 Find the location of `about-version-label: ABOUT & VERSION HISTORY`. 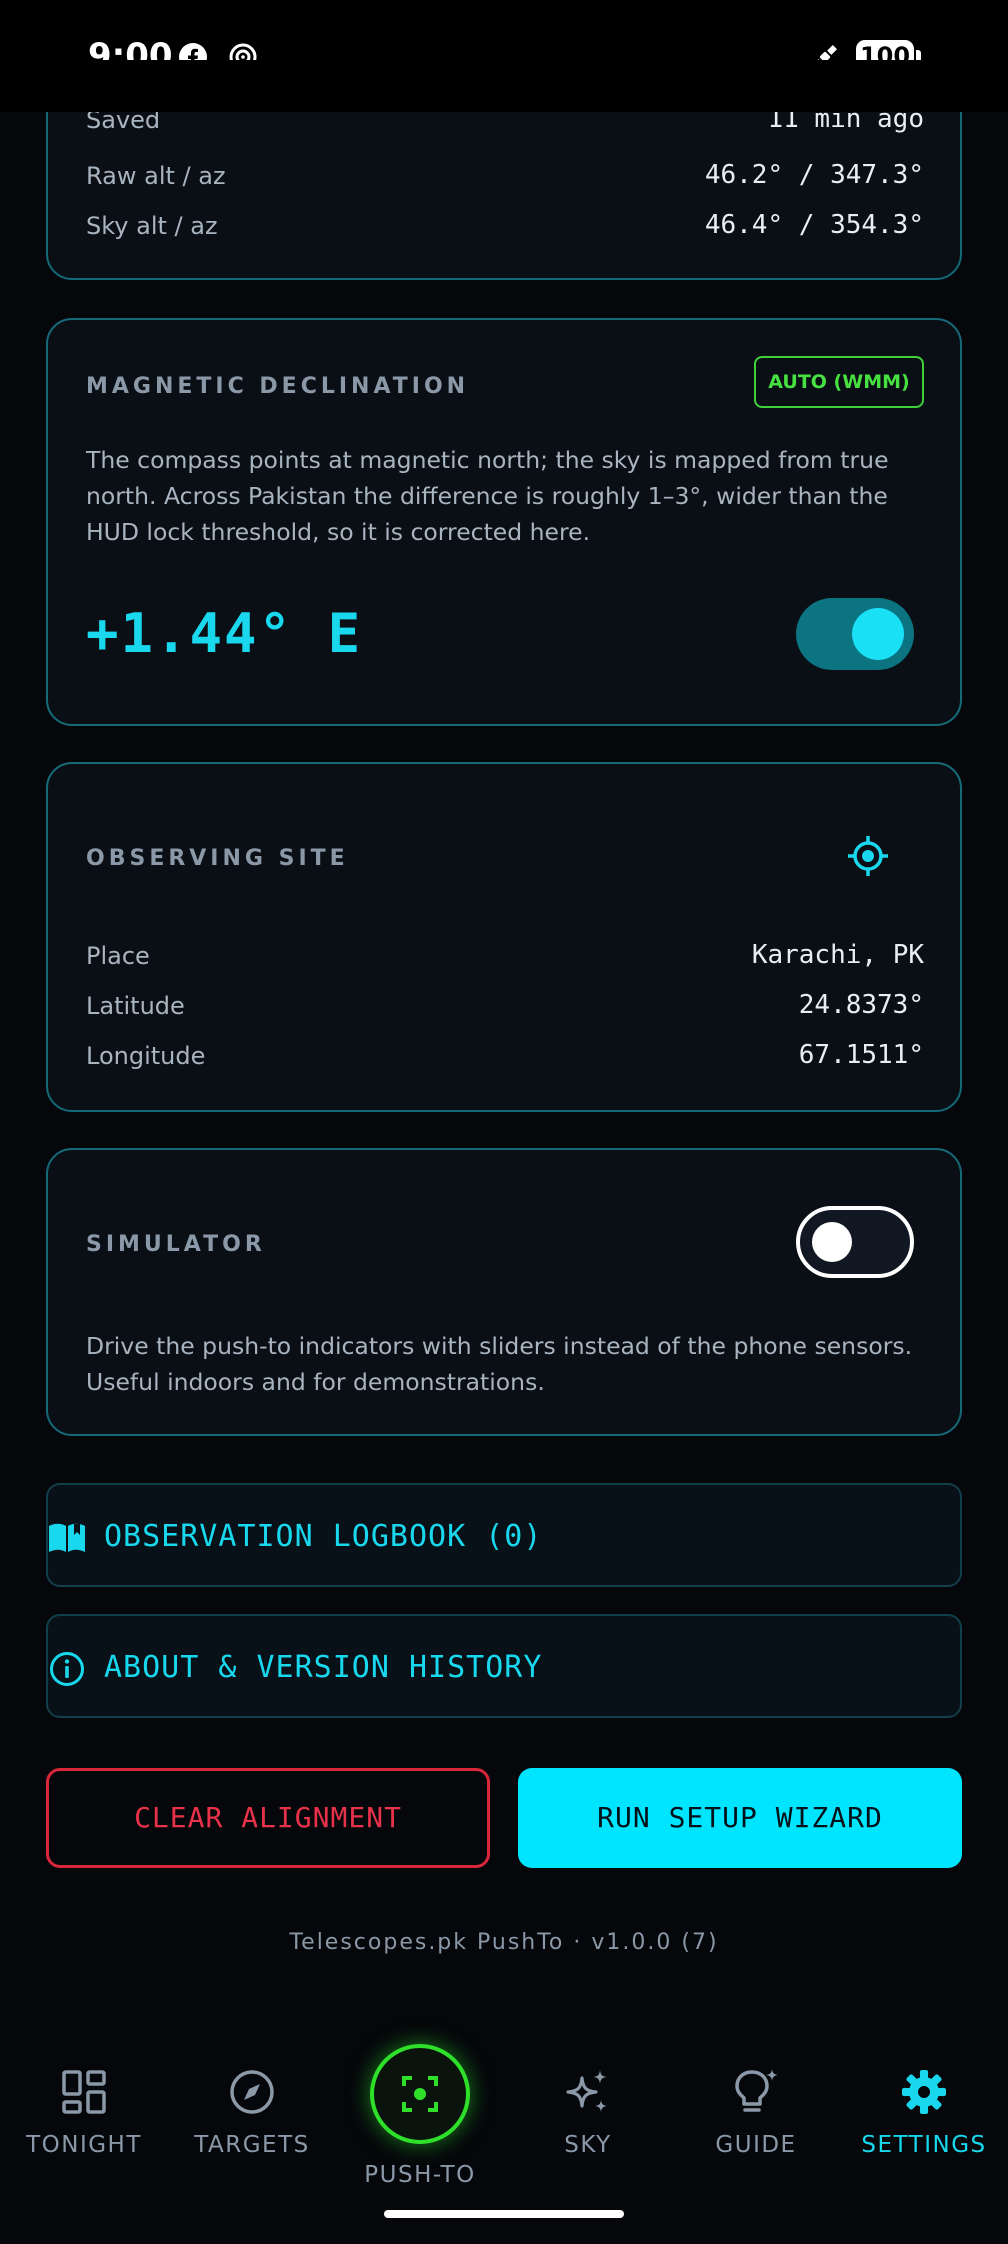

about-version-label: ABOUT & VERSION HISTORY is located at coordinates (323, 1667).